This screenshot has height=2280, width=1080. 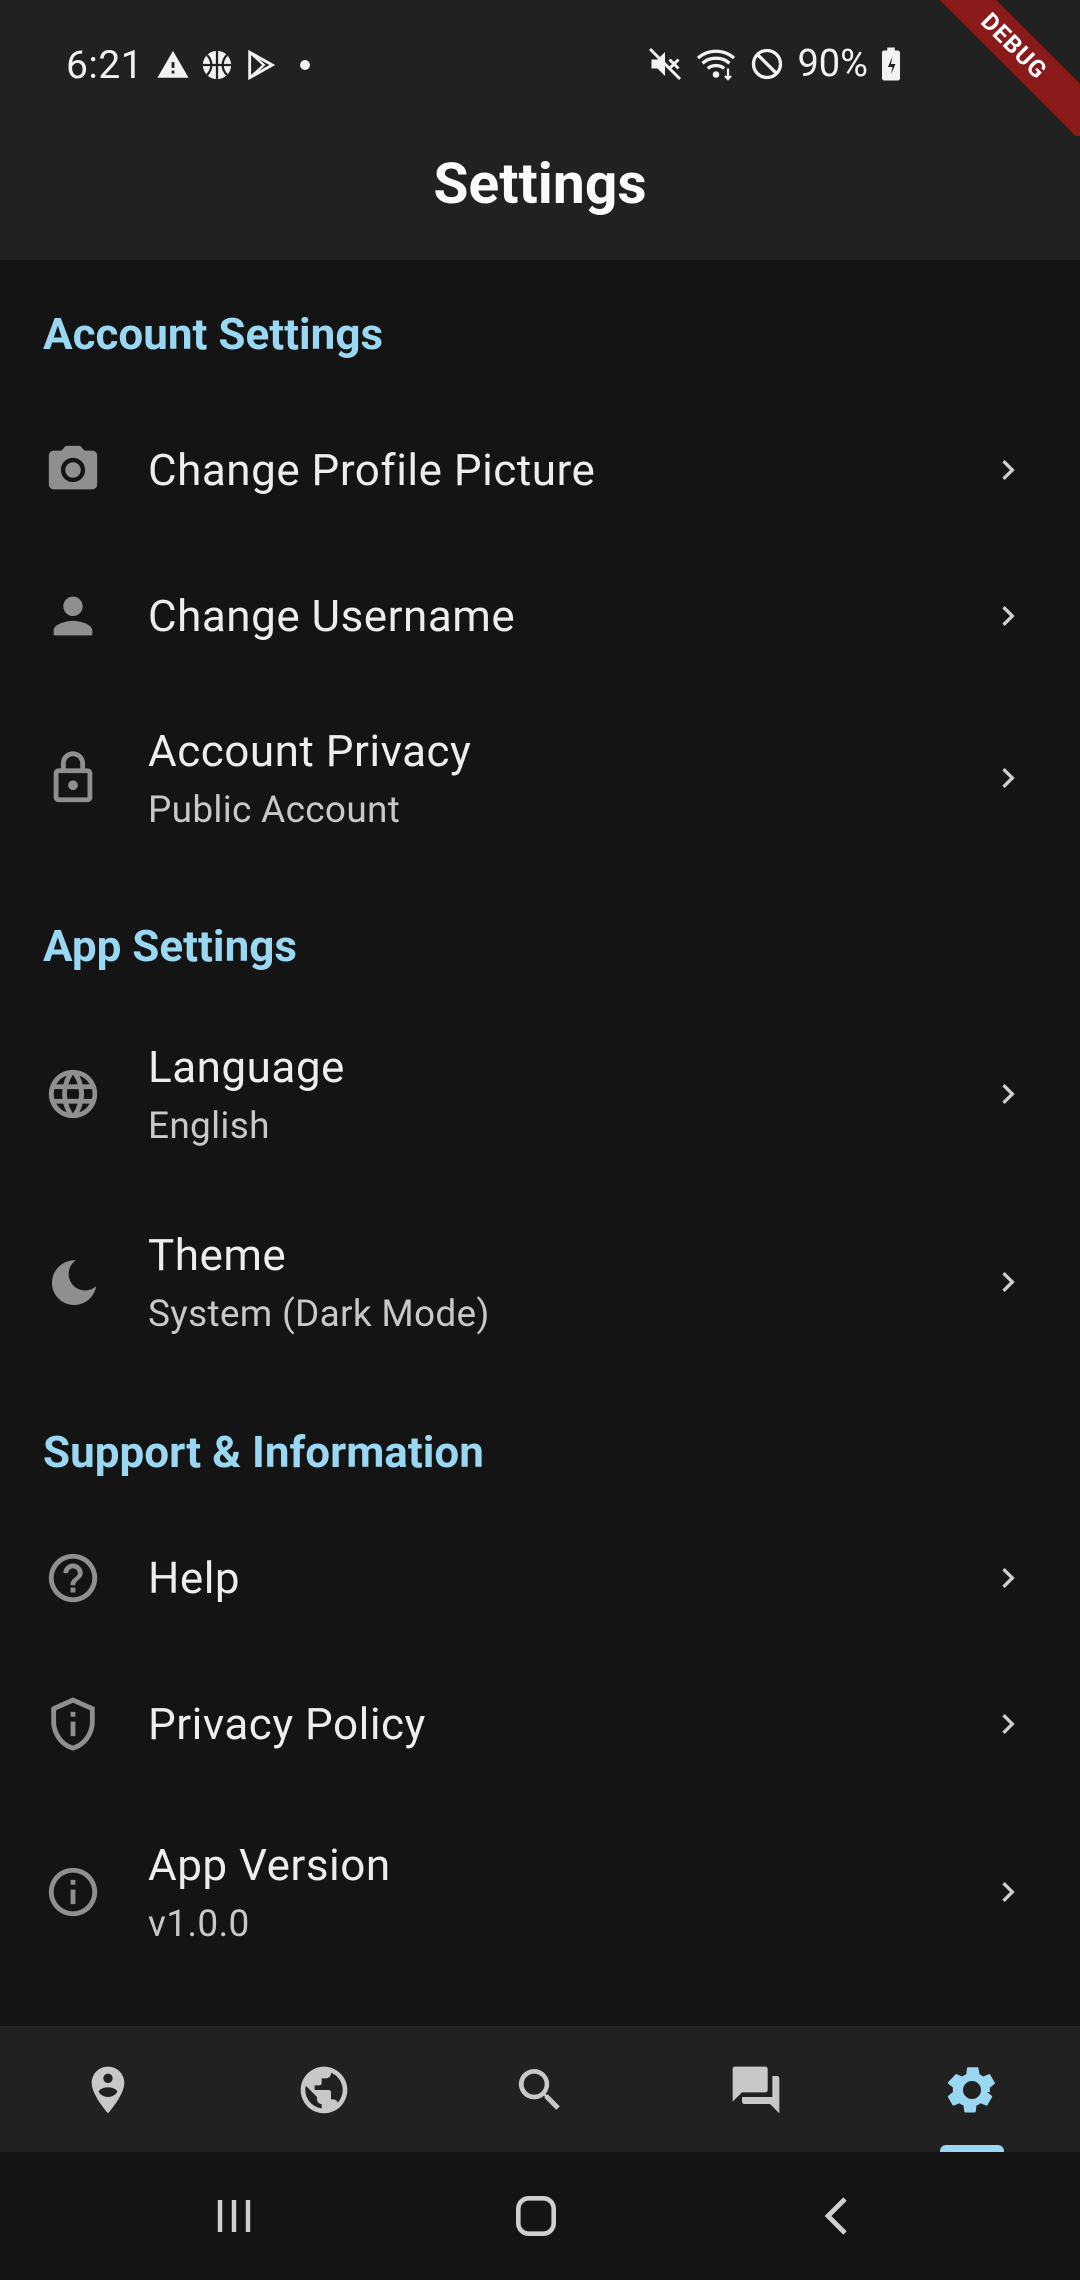 I want to click on status-notification-icons, so click(x=239, y=65).